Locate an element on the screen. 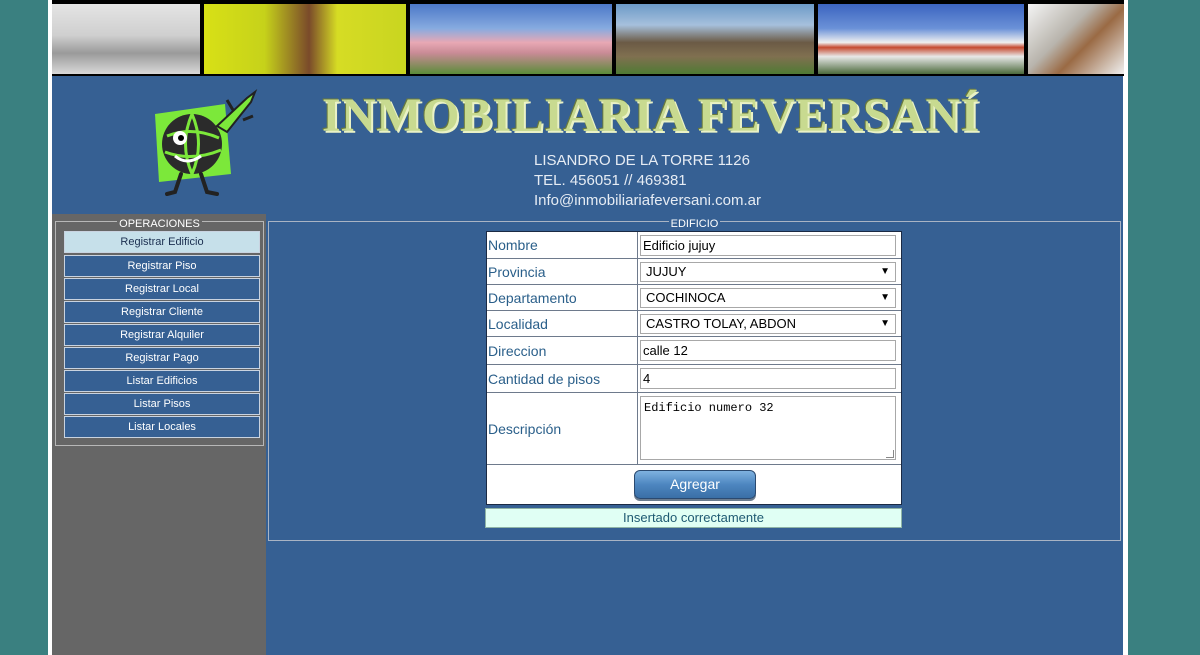 The image size is (1200, 655). status-message: Insertado correctamente is located at coordinates (693, 518).